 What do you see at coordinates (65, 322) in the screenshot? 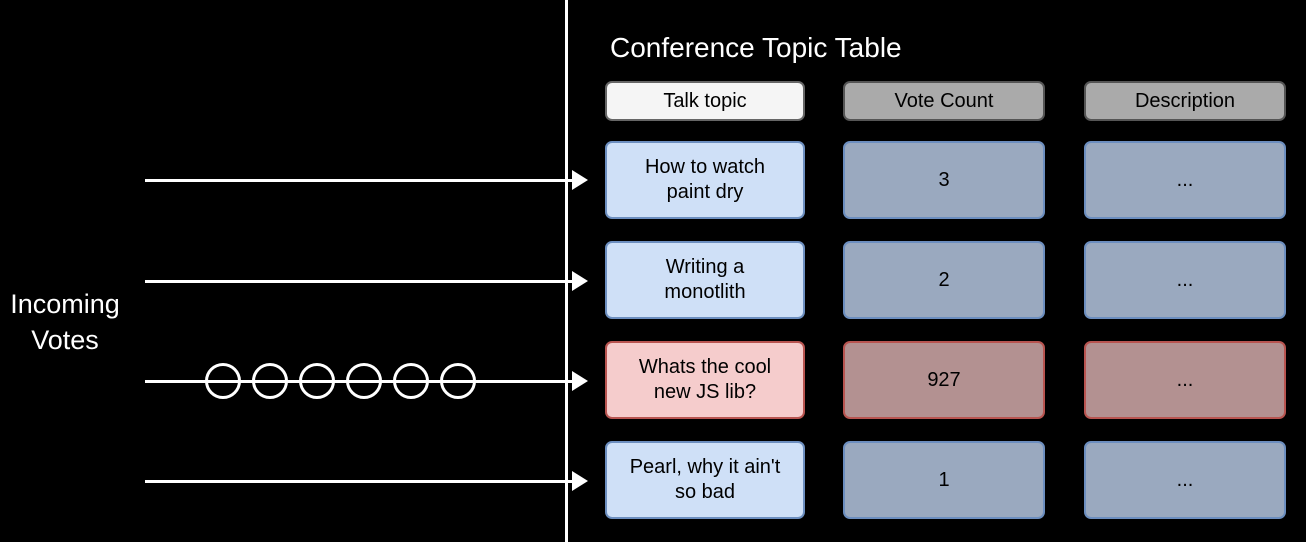
I see `incoming-votes-label: Incoming Votes` at bounding box center [65, 322].